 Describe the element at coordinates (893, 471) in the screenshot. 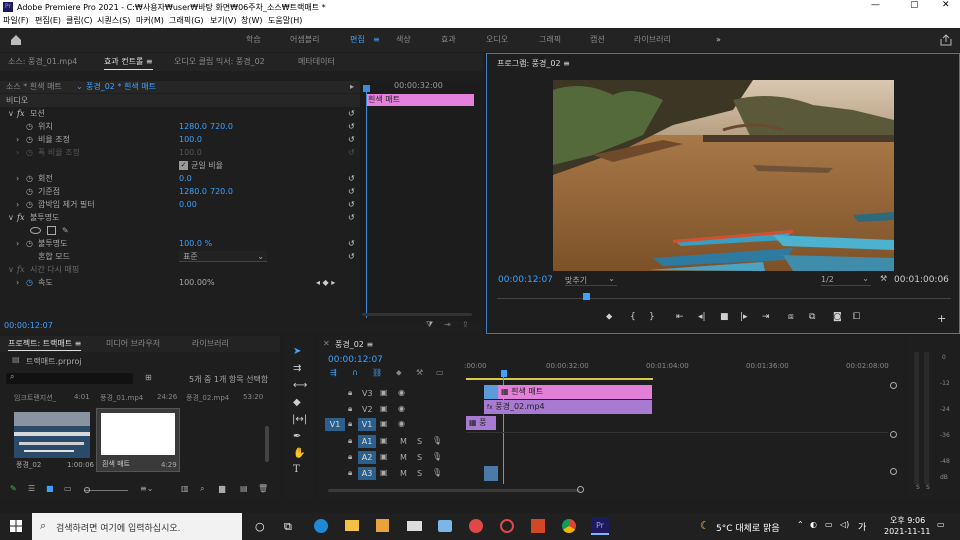

I see `v-scroll-handle` at that location.